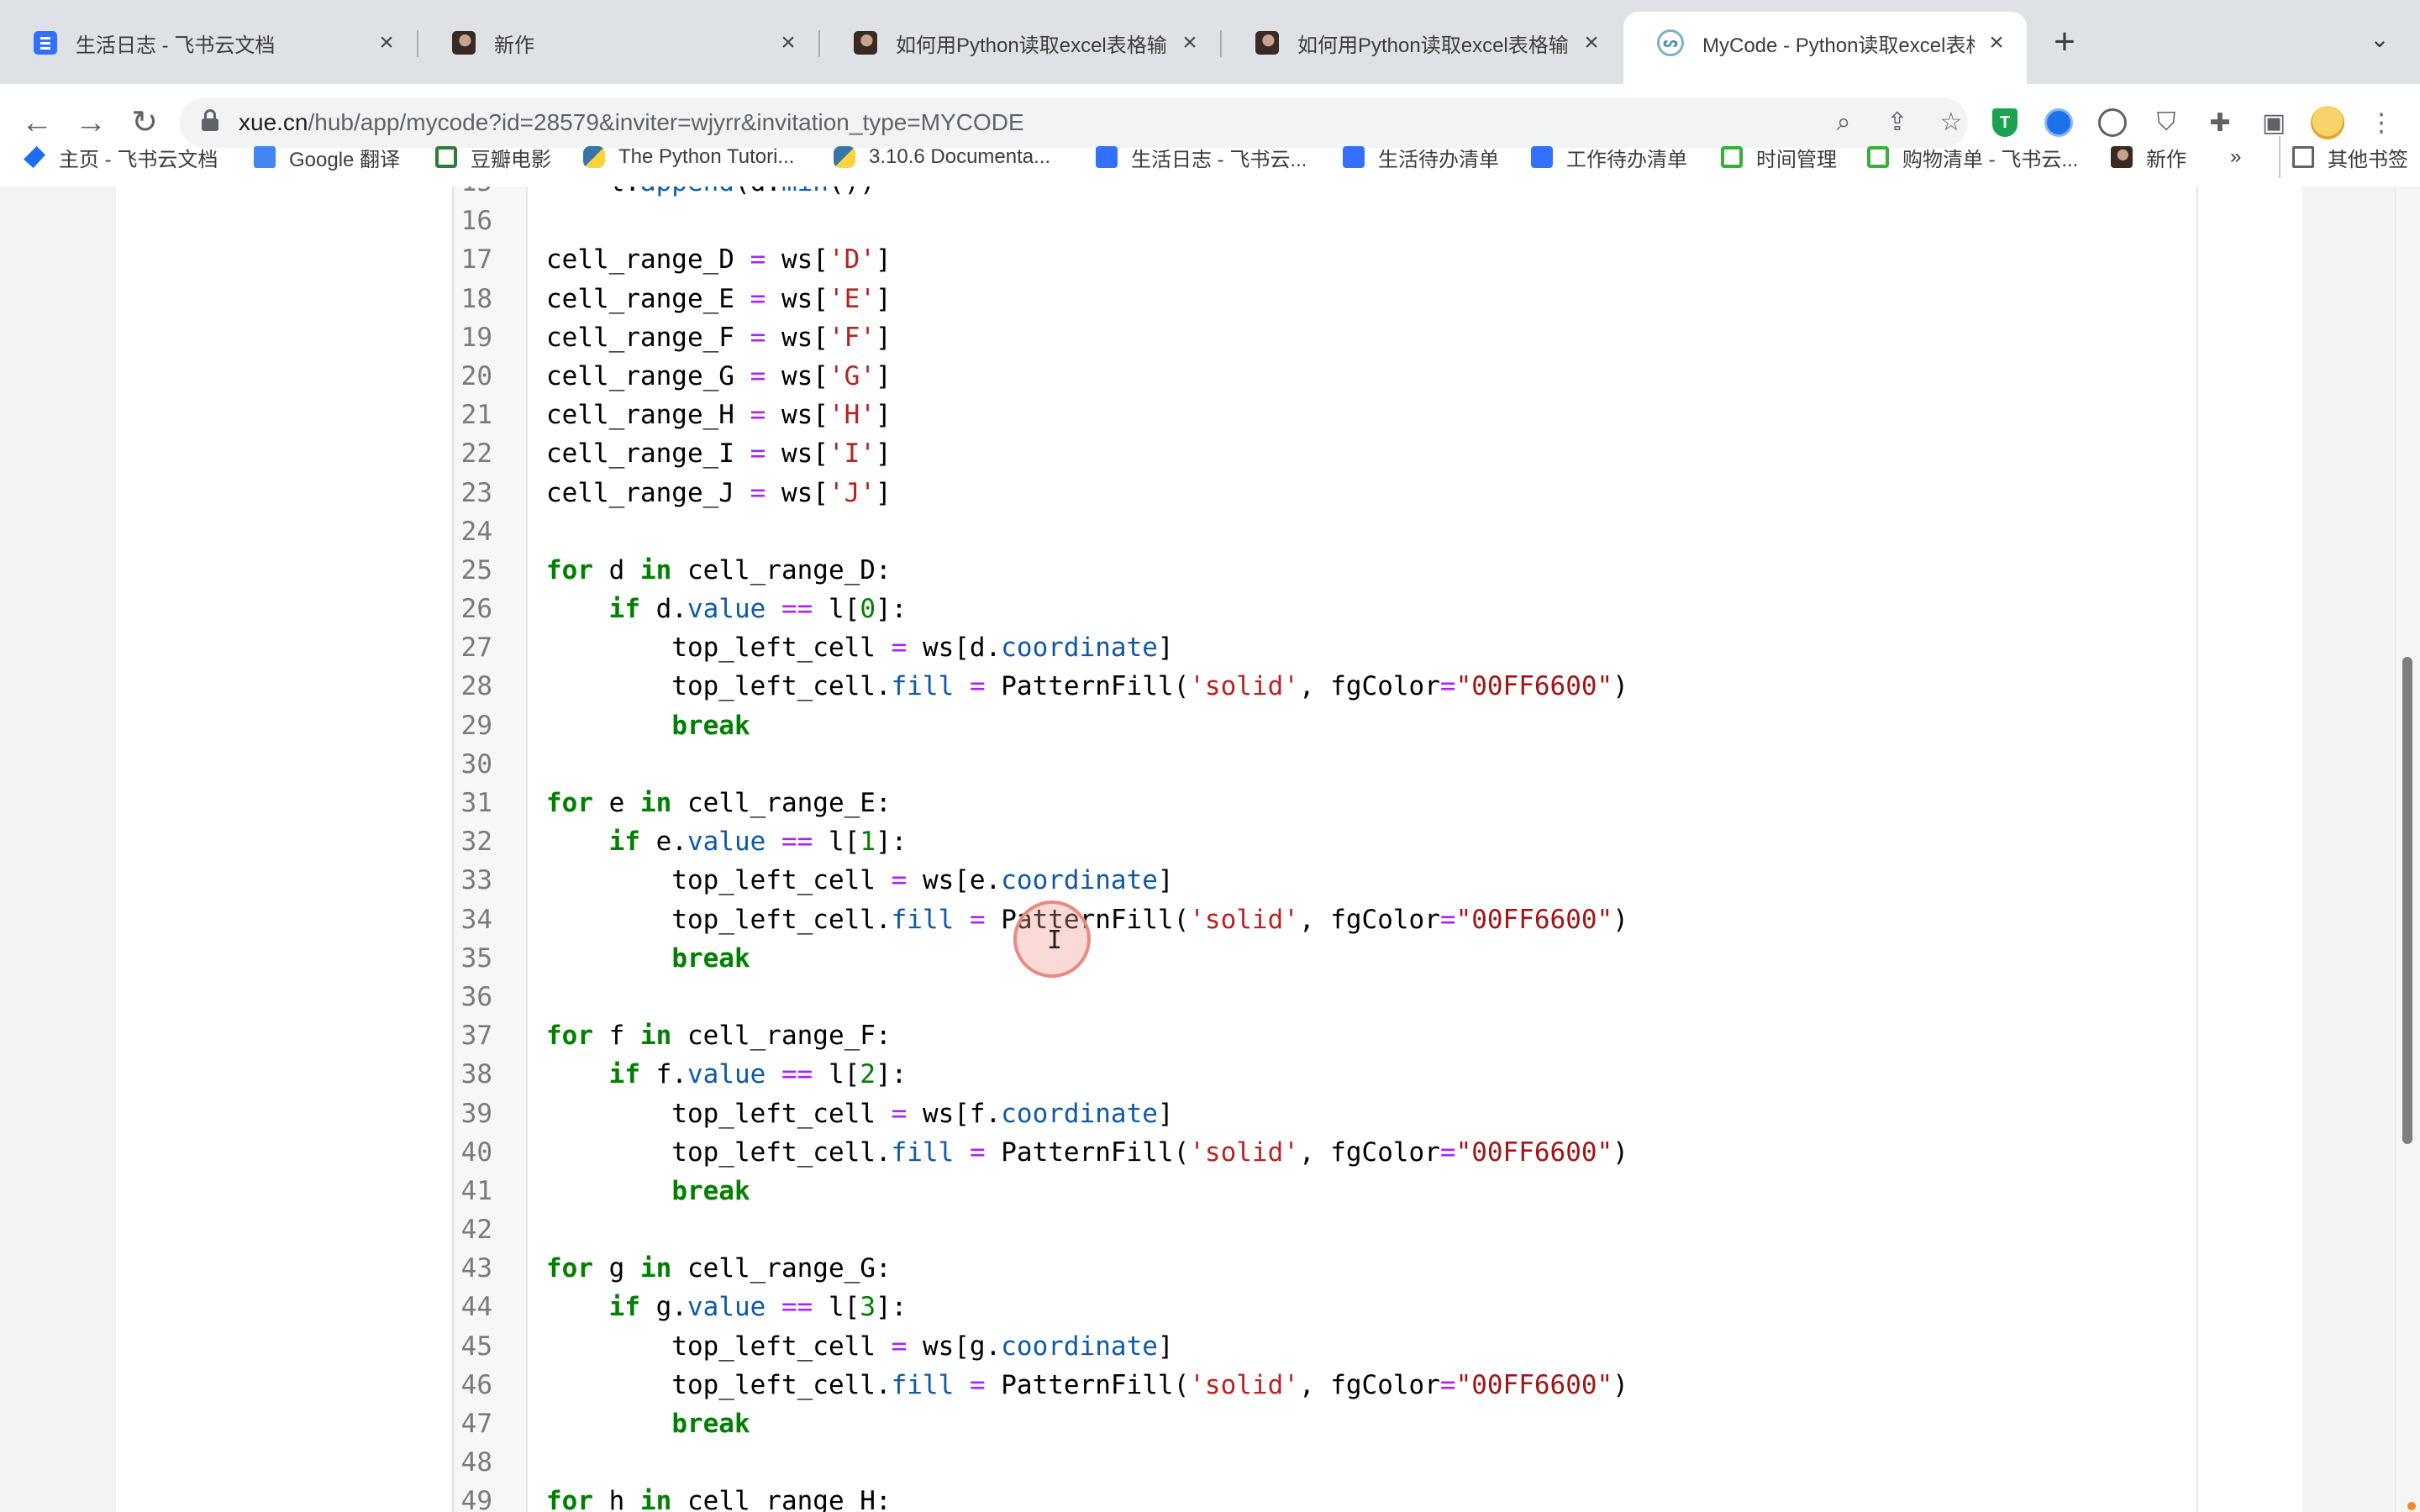  Describe the element at coordinates (1897, 123) in the screenshot. I see `share-icon: ⇪` at that location.